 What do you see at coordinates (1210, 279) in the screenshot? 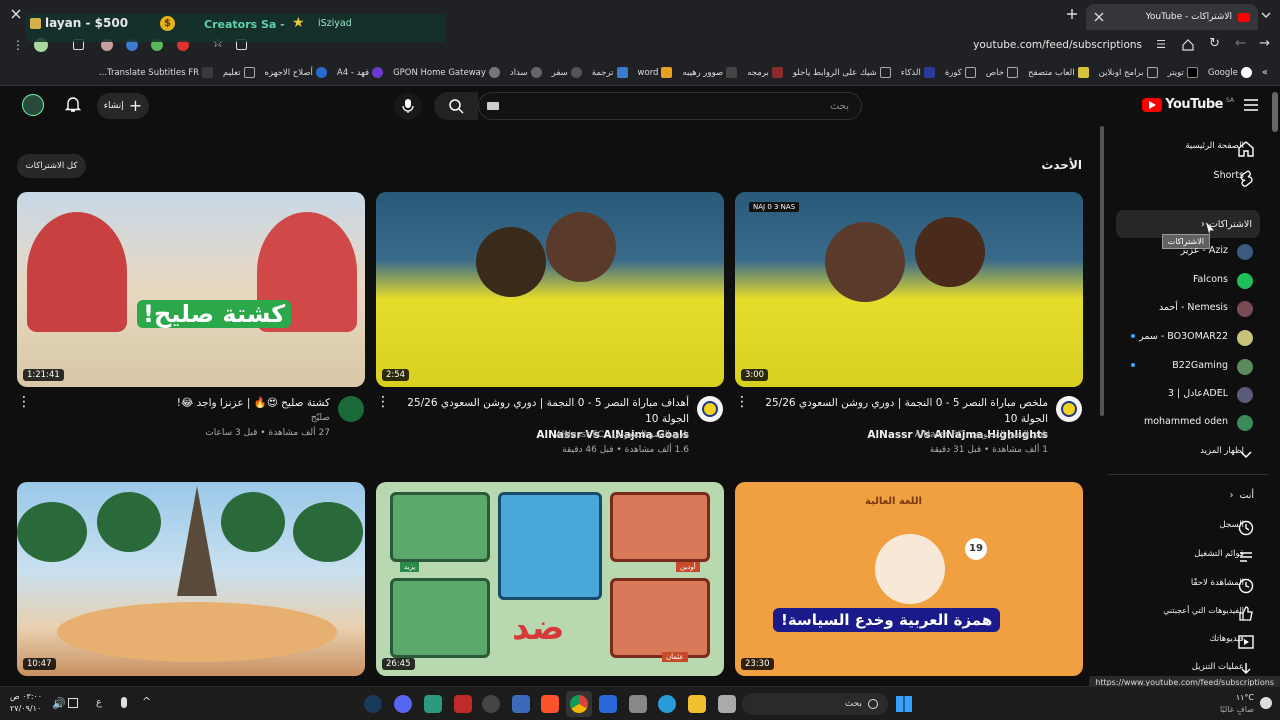
I see `subscription-channel-name: Falcons` at bounding box center [1210, 279].